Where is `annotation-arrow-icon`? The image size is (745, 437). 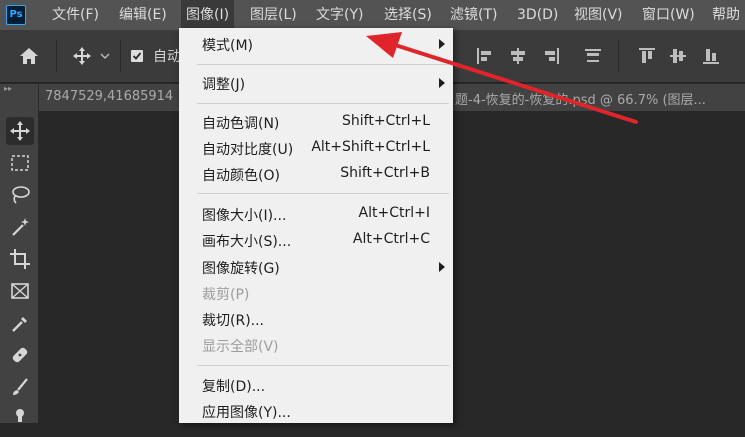 annotation-arrow-icon is located at coordinates (502, 78).